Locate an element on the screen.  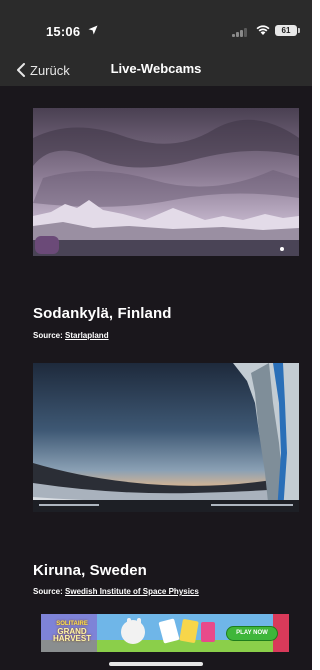
home-indicator is located at coordinates (156, 664).